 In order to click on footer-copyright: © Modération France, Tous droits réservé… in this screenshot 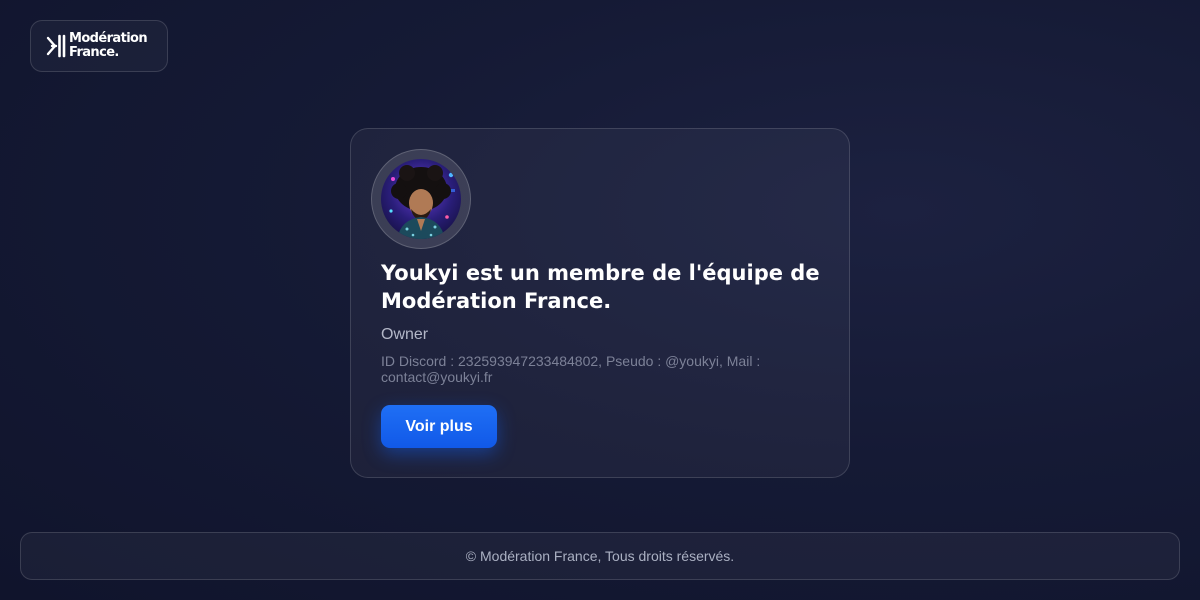, I will do `click(600, 556)`.